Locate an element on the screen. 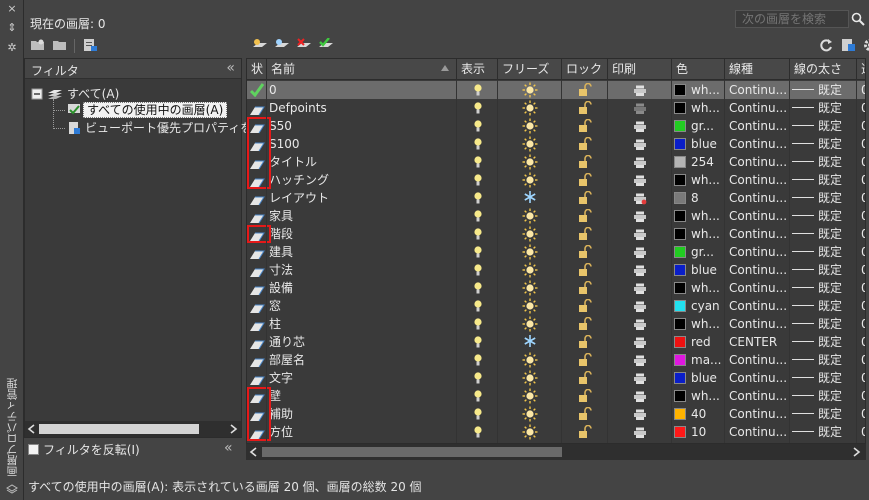 The width and height of the screenshot is (869, 500). layer-row: S50 gr... Continu... 既定 0 is located at coordinates (556, 126).